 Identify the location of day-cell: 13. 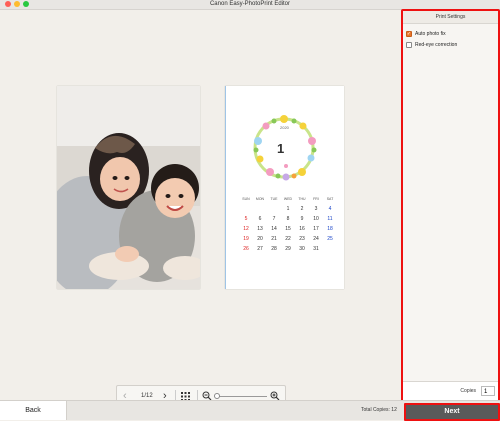
(260, 229).